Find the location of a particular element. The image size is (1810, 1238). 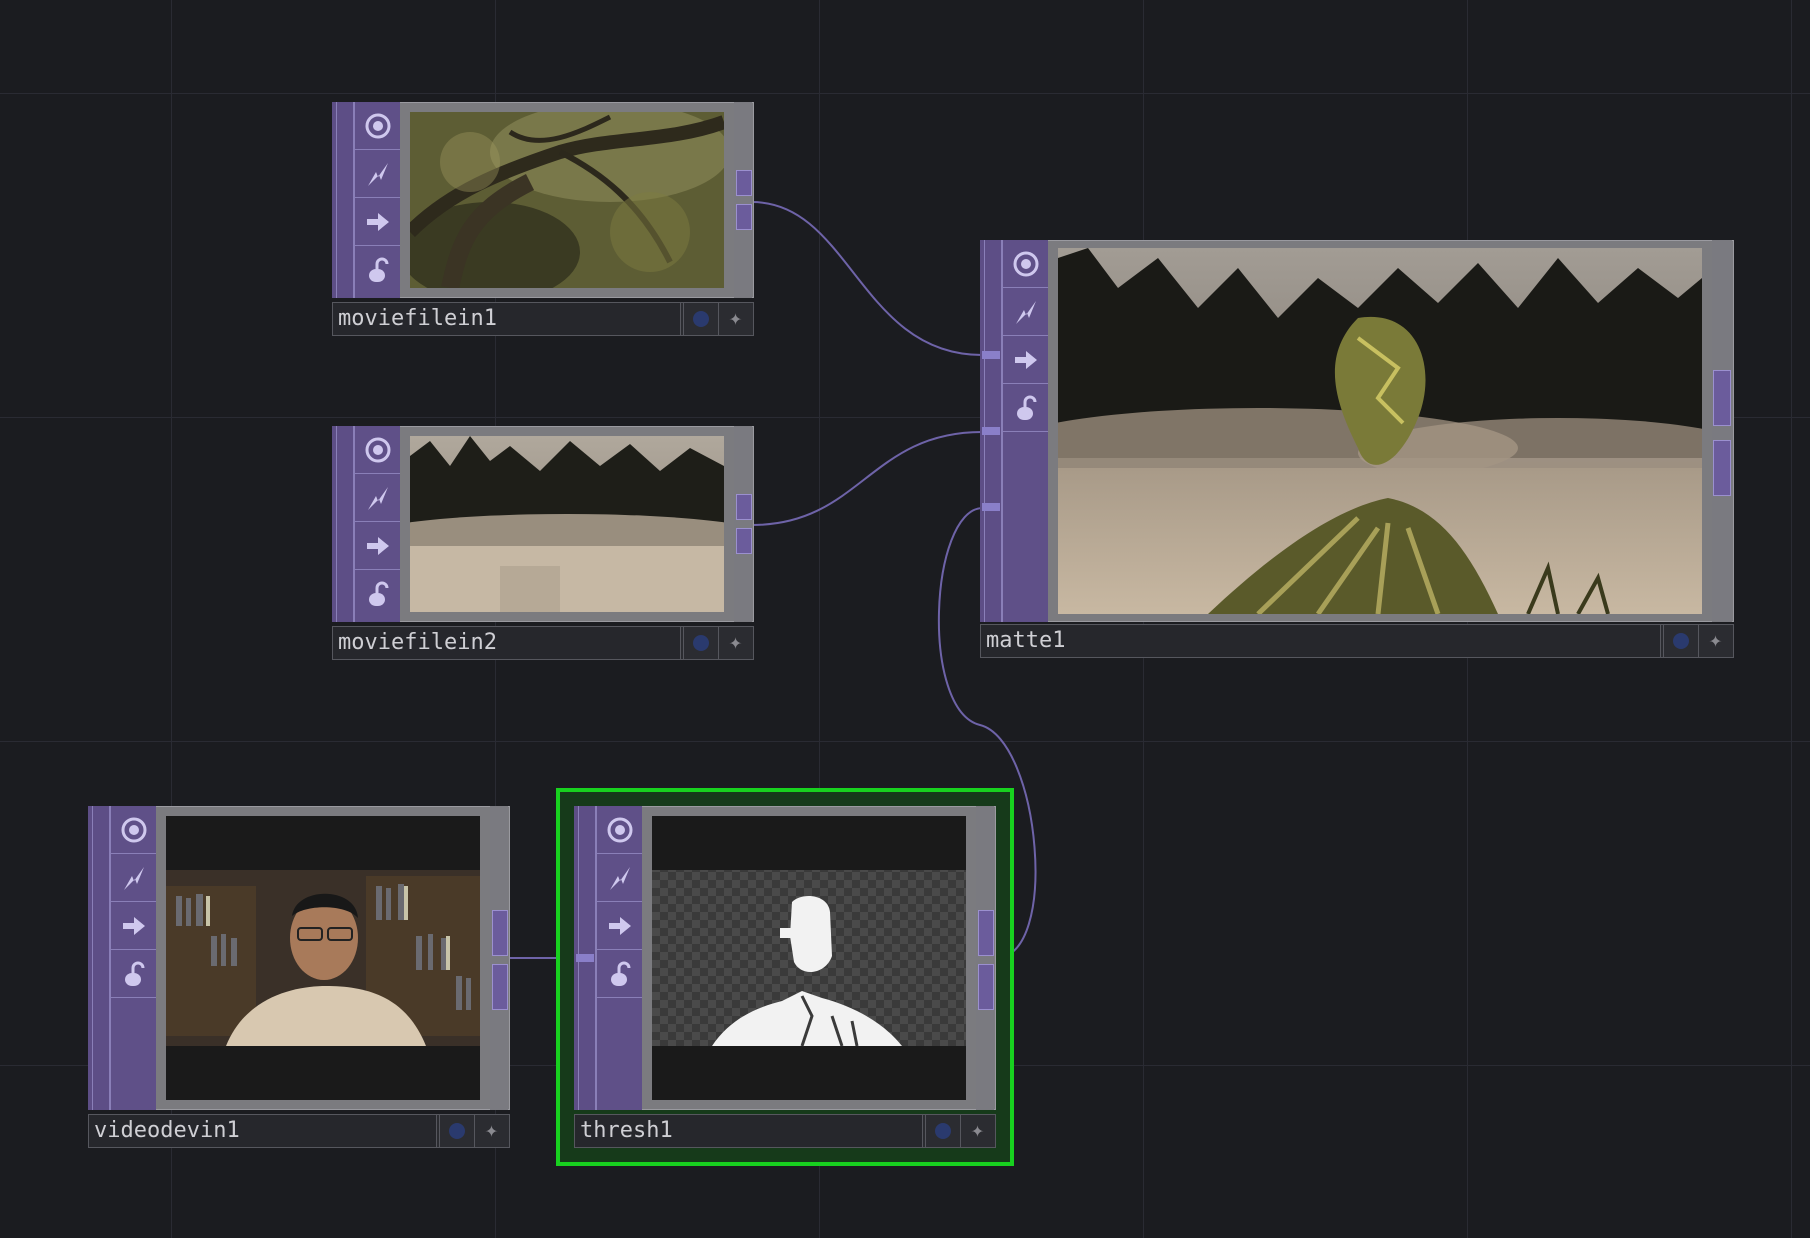

node-name-field: videodevin1 is located at coordinates (263, 1131).